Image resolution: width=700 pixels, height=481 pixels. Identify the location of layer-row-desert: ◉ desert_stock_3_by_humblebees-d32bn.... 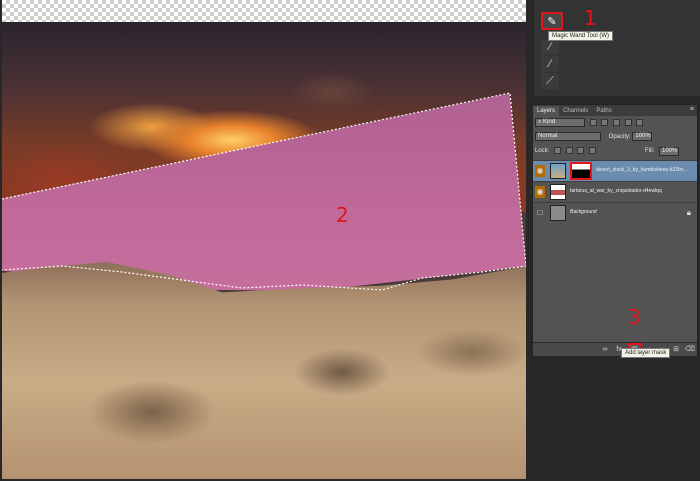
(615, 170).